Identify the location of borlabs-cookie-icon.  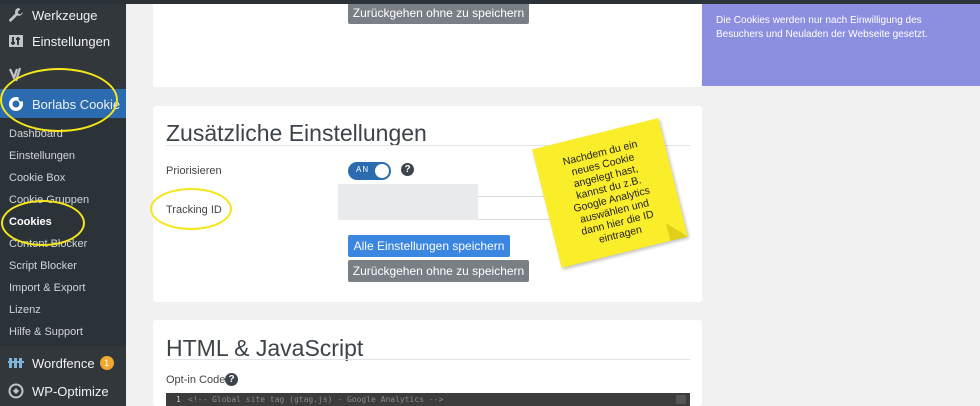
(16, 104).